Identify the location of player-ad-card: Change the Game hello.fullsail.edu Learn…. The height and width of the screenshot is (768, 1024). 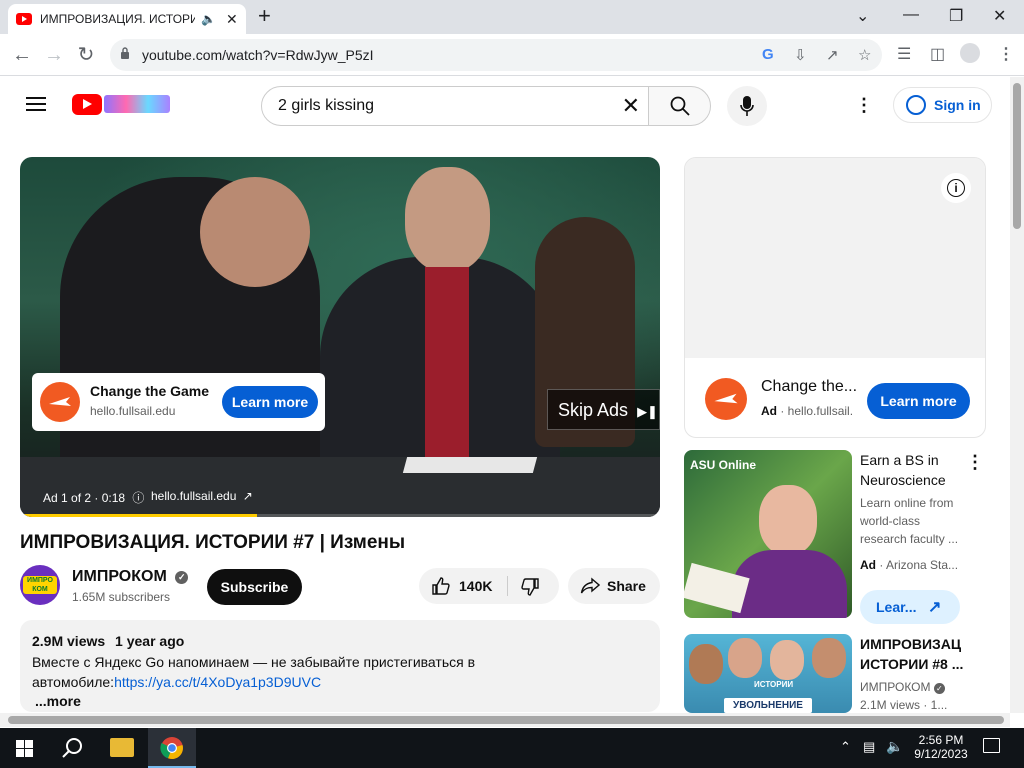
(178, 402).